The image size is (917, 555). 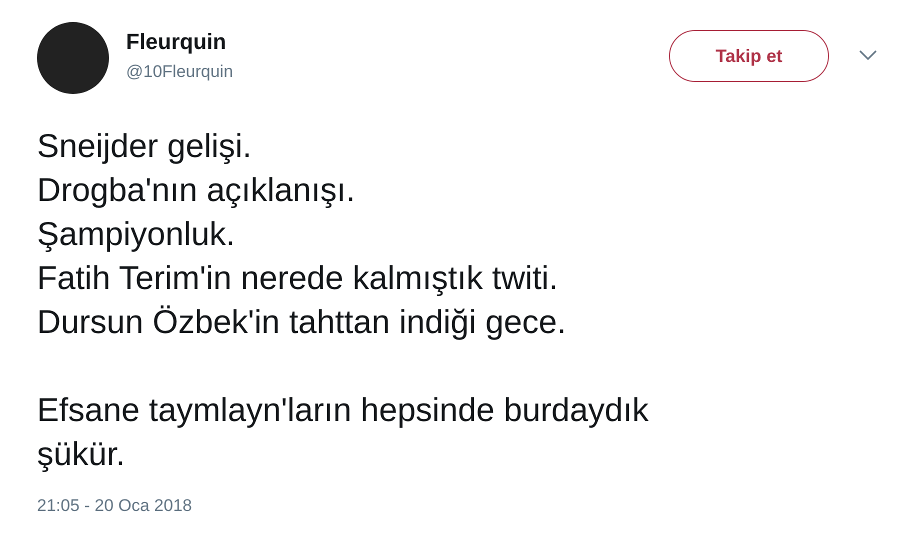 What do you see at coordinates (176, 42) in the screenshot?
I see `author-name: Fleurquin` at bounding box center [176, 42].